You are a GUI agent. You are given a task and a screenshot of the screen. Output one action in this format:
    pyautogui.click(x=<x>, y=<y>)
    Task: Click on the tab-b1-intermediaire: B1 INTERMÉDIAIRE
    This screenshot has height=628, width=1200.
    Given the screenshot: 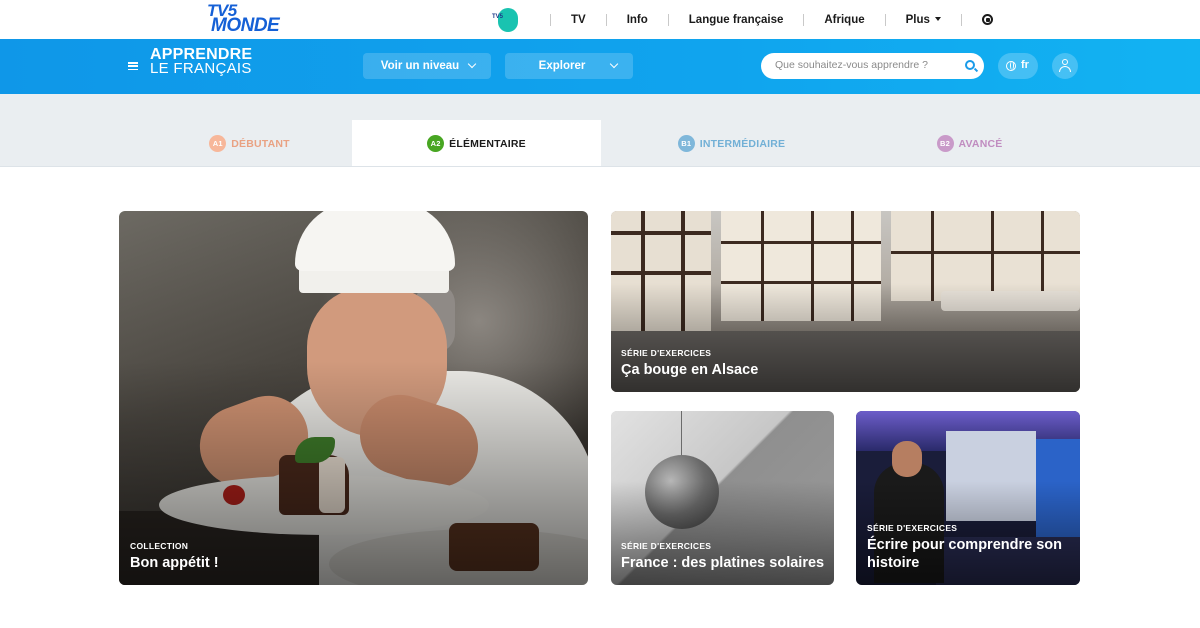 What is the action you would take?
    pyautogui.click(x=731, y=143)
    